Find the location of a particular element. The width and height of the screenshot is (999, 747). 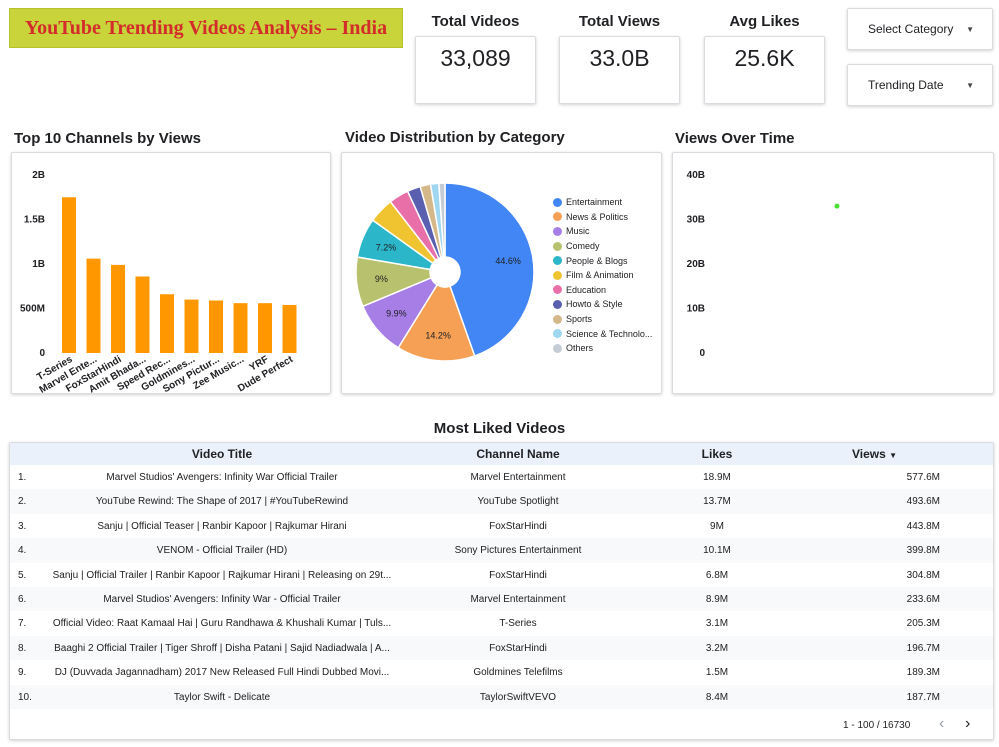

legend-item: Education is located at coordinates (602, 290).